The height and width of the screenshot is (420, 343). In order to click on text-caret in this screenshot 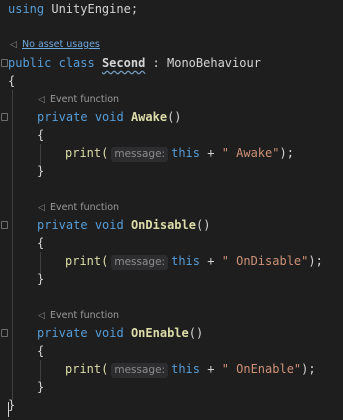, I will do `click(8, 409)`.